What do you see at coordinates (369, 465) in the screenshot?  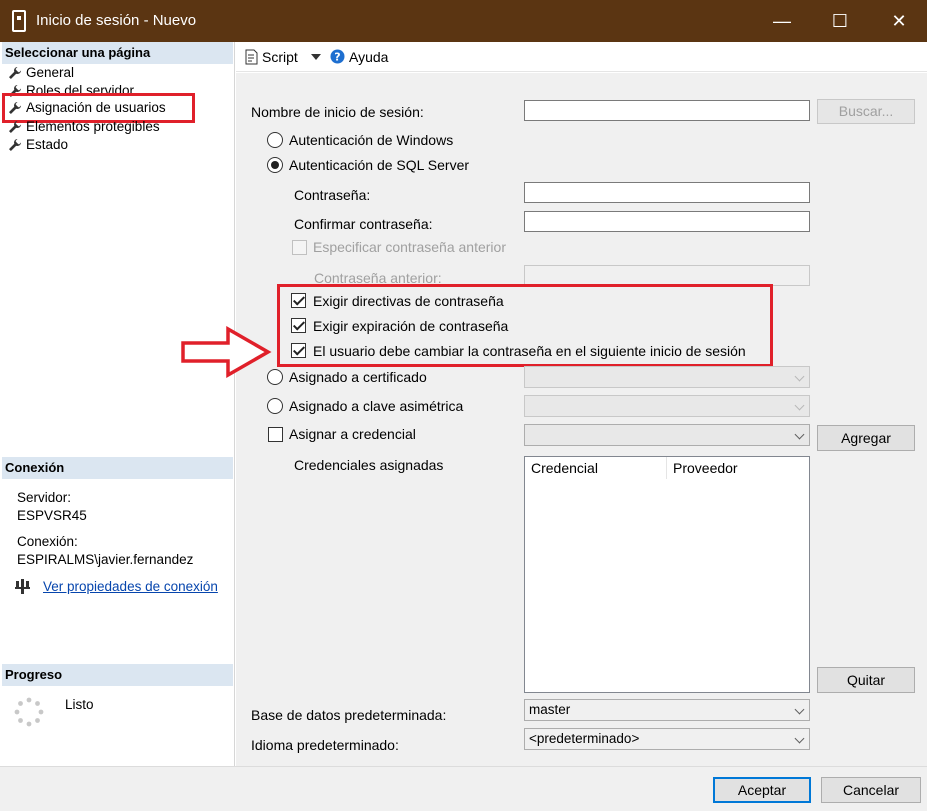 I see `mapped-credentials-label: Credenciales asignadas` at bounding box center [369, 465].